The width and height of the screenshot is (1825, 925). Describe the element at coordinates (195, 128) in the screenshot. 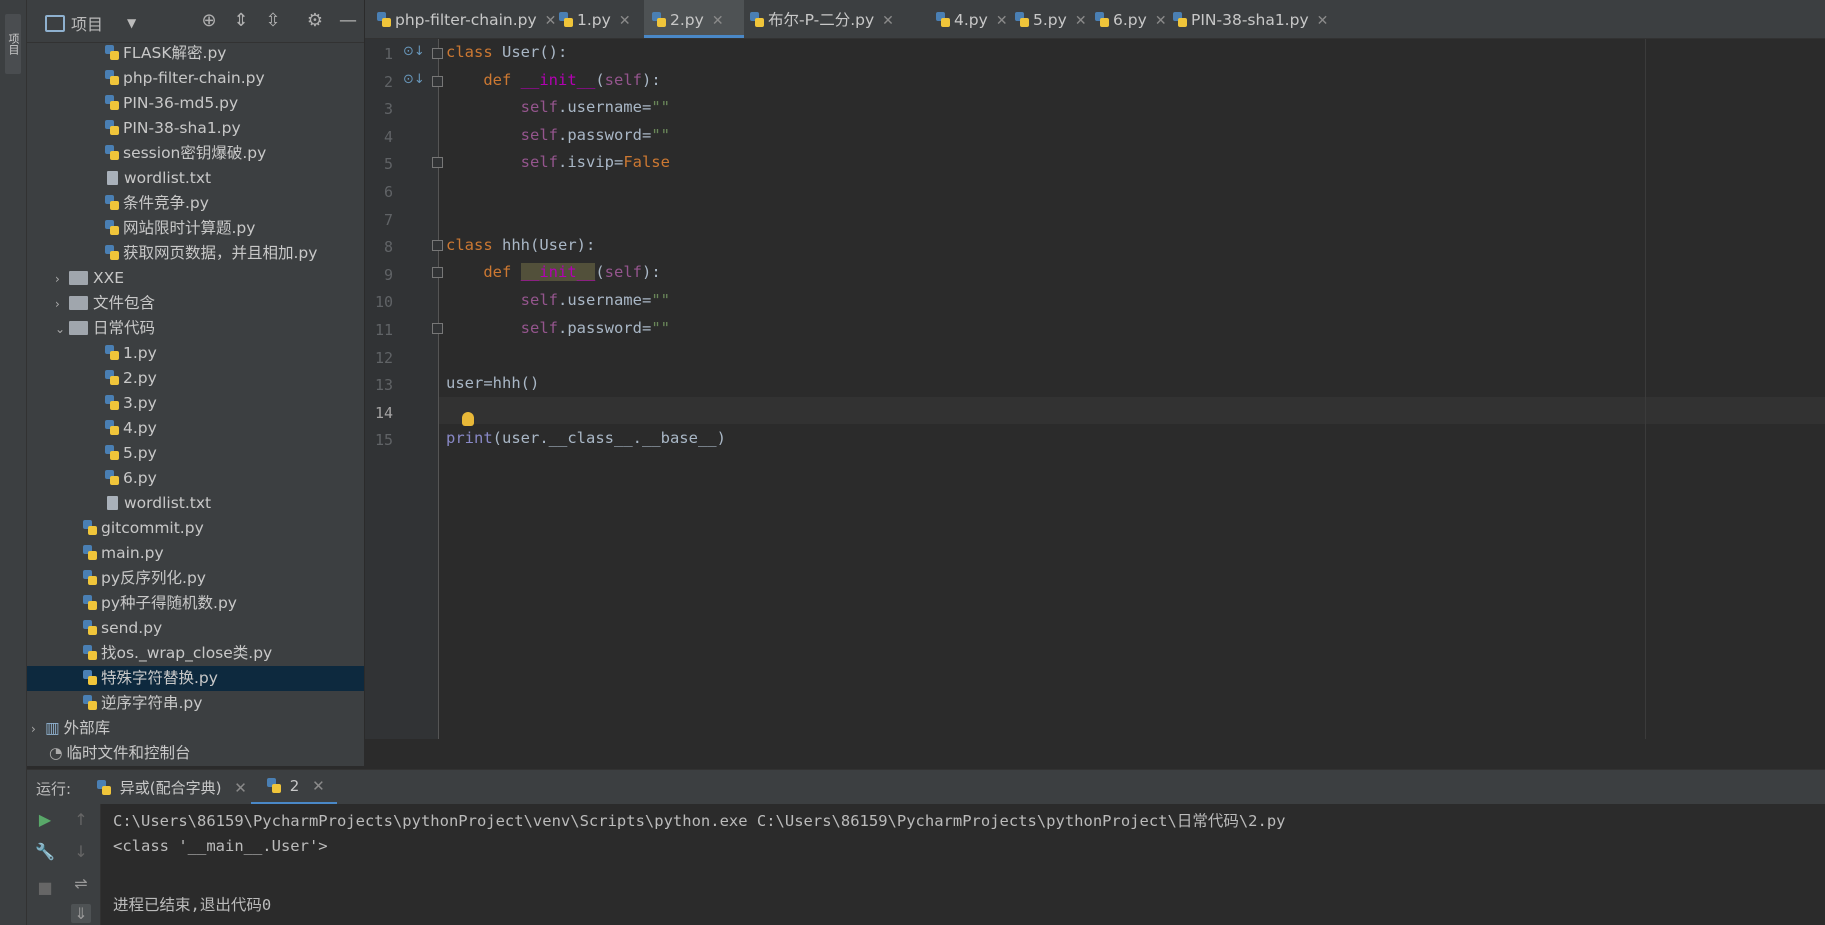

I see `tree-item: PIN-38-sha1.py` at that location.